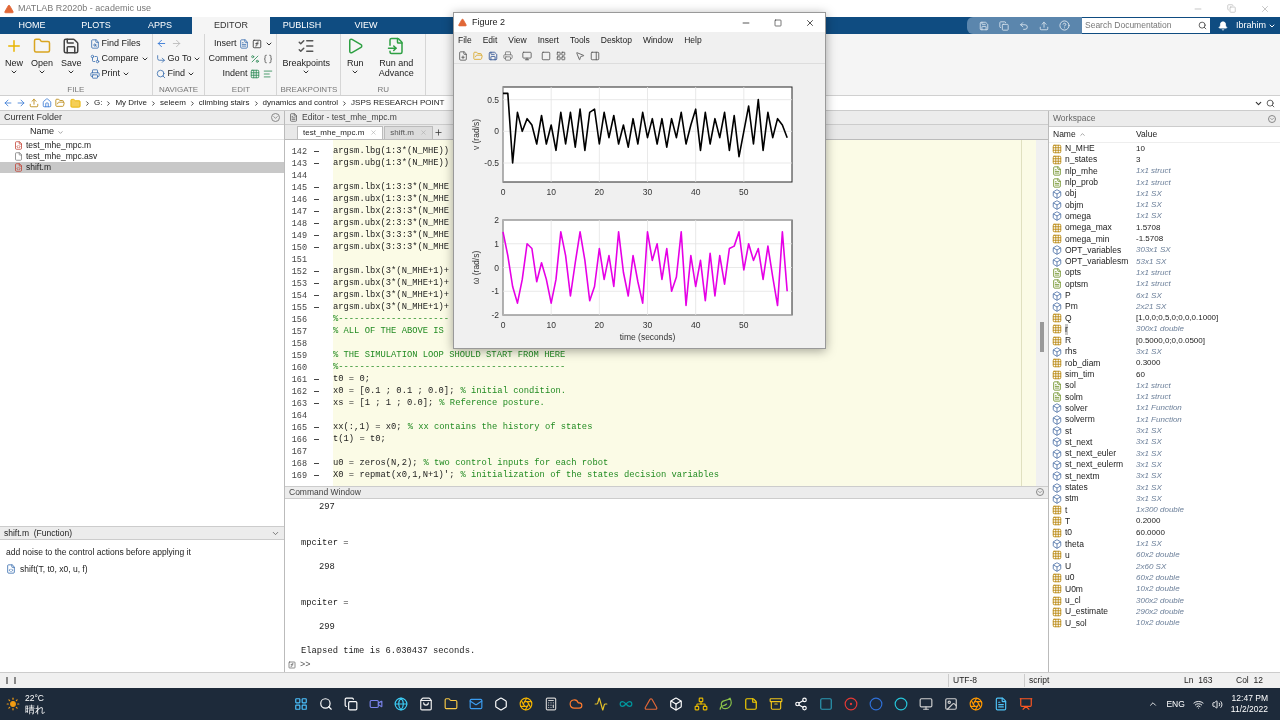 This screenshot has width=1280, height=720. What do you see at coordinates (1068, 521) in the screenshot?
I see `variable-name: T` at bounding box center [1068, 521].